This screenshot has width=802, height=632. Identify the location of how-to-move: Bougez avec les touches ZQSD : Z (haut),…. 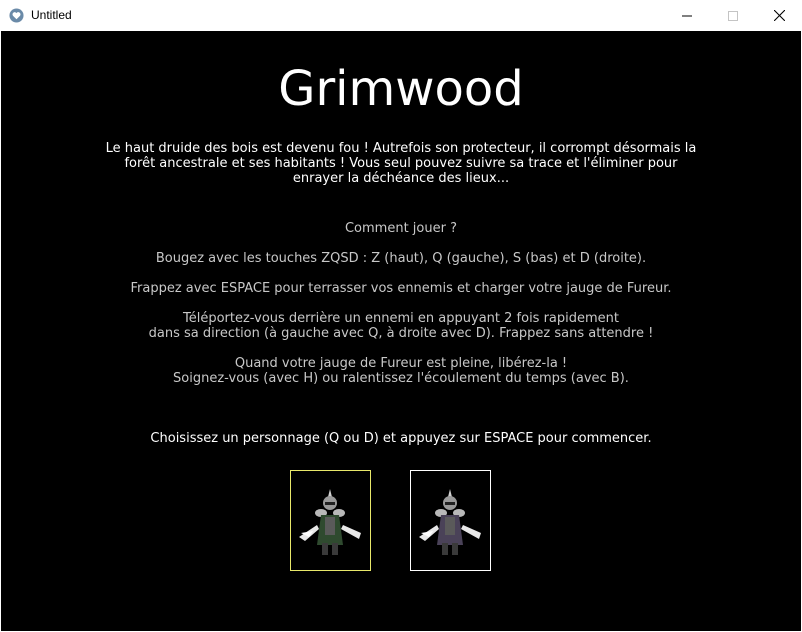
(401, 258).